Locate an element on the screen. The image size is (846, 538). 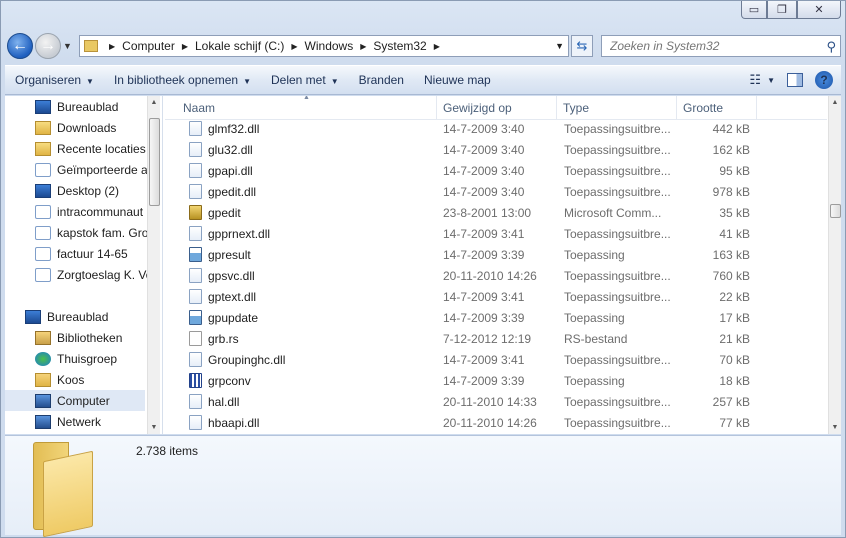
file-name: glmf32.dll is located at coordinates (234, 128).